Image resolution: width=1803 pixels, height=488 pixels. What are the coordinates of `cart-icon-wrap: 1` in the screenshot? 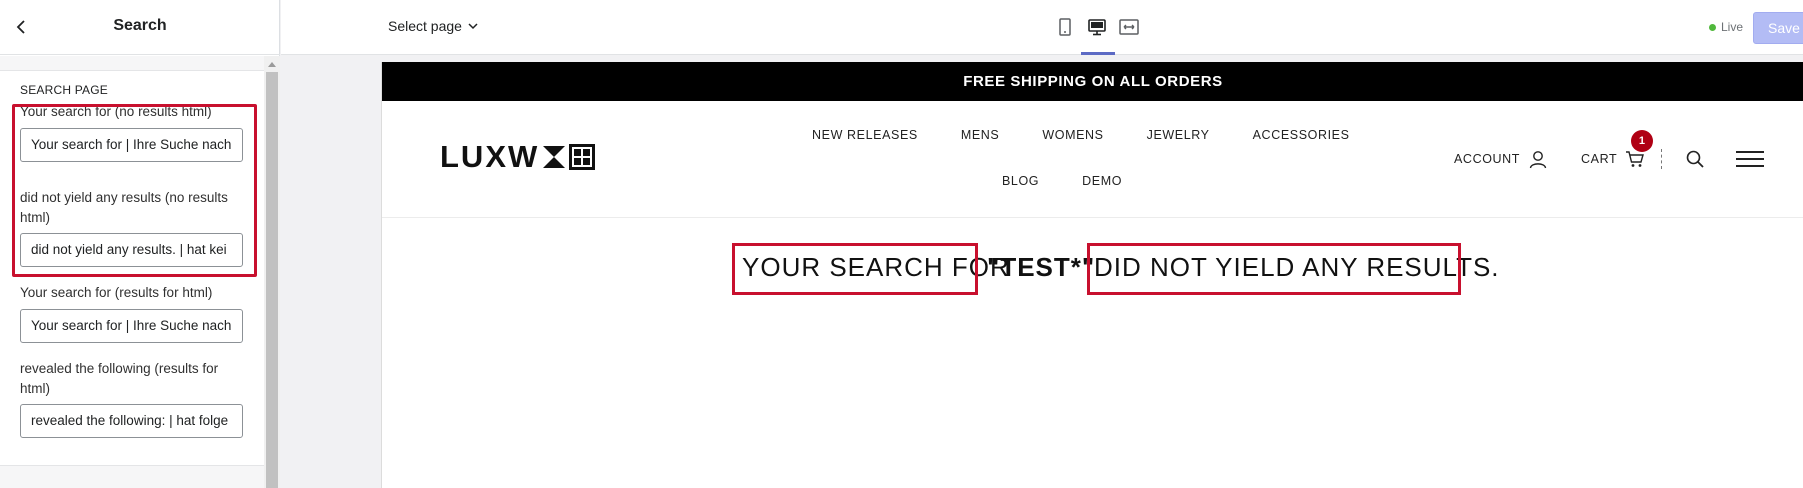 It's located at (1639, 149).